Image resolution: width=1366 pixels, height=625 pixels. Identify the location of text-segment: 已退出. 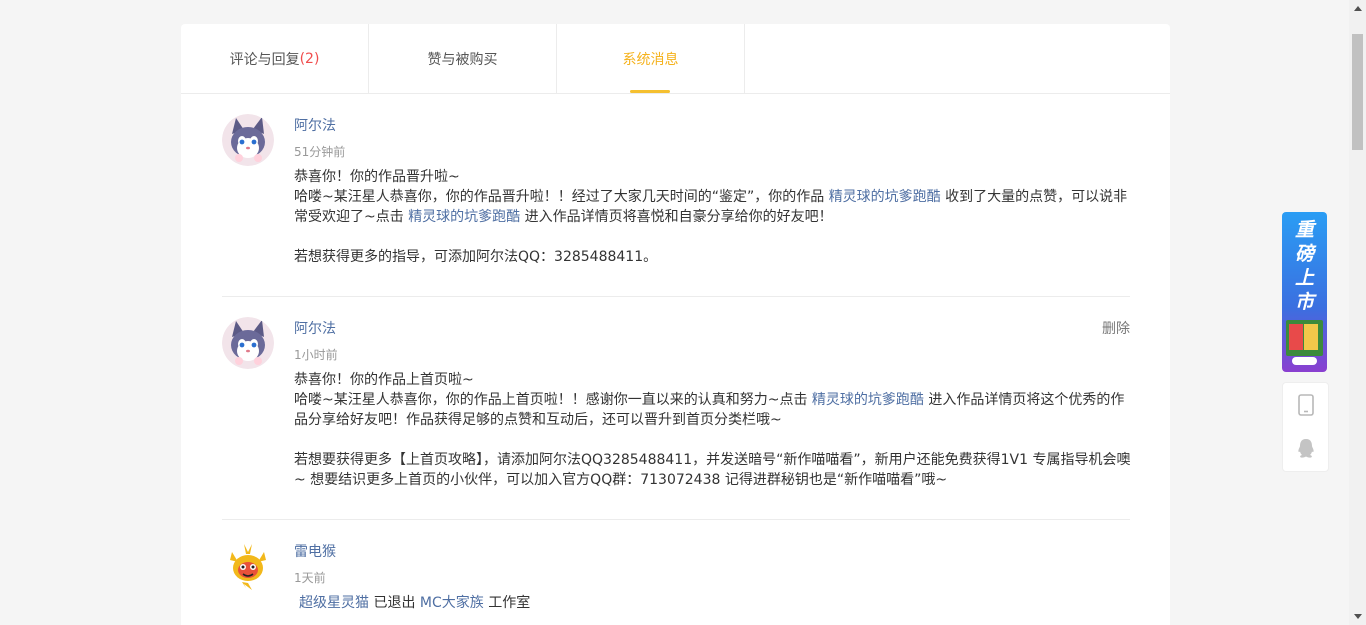
(394, 603).